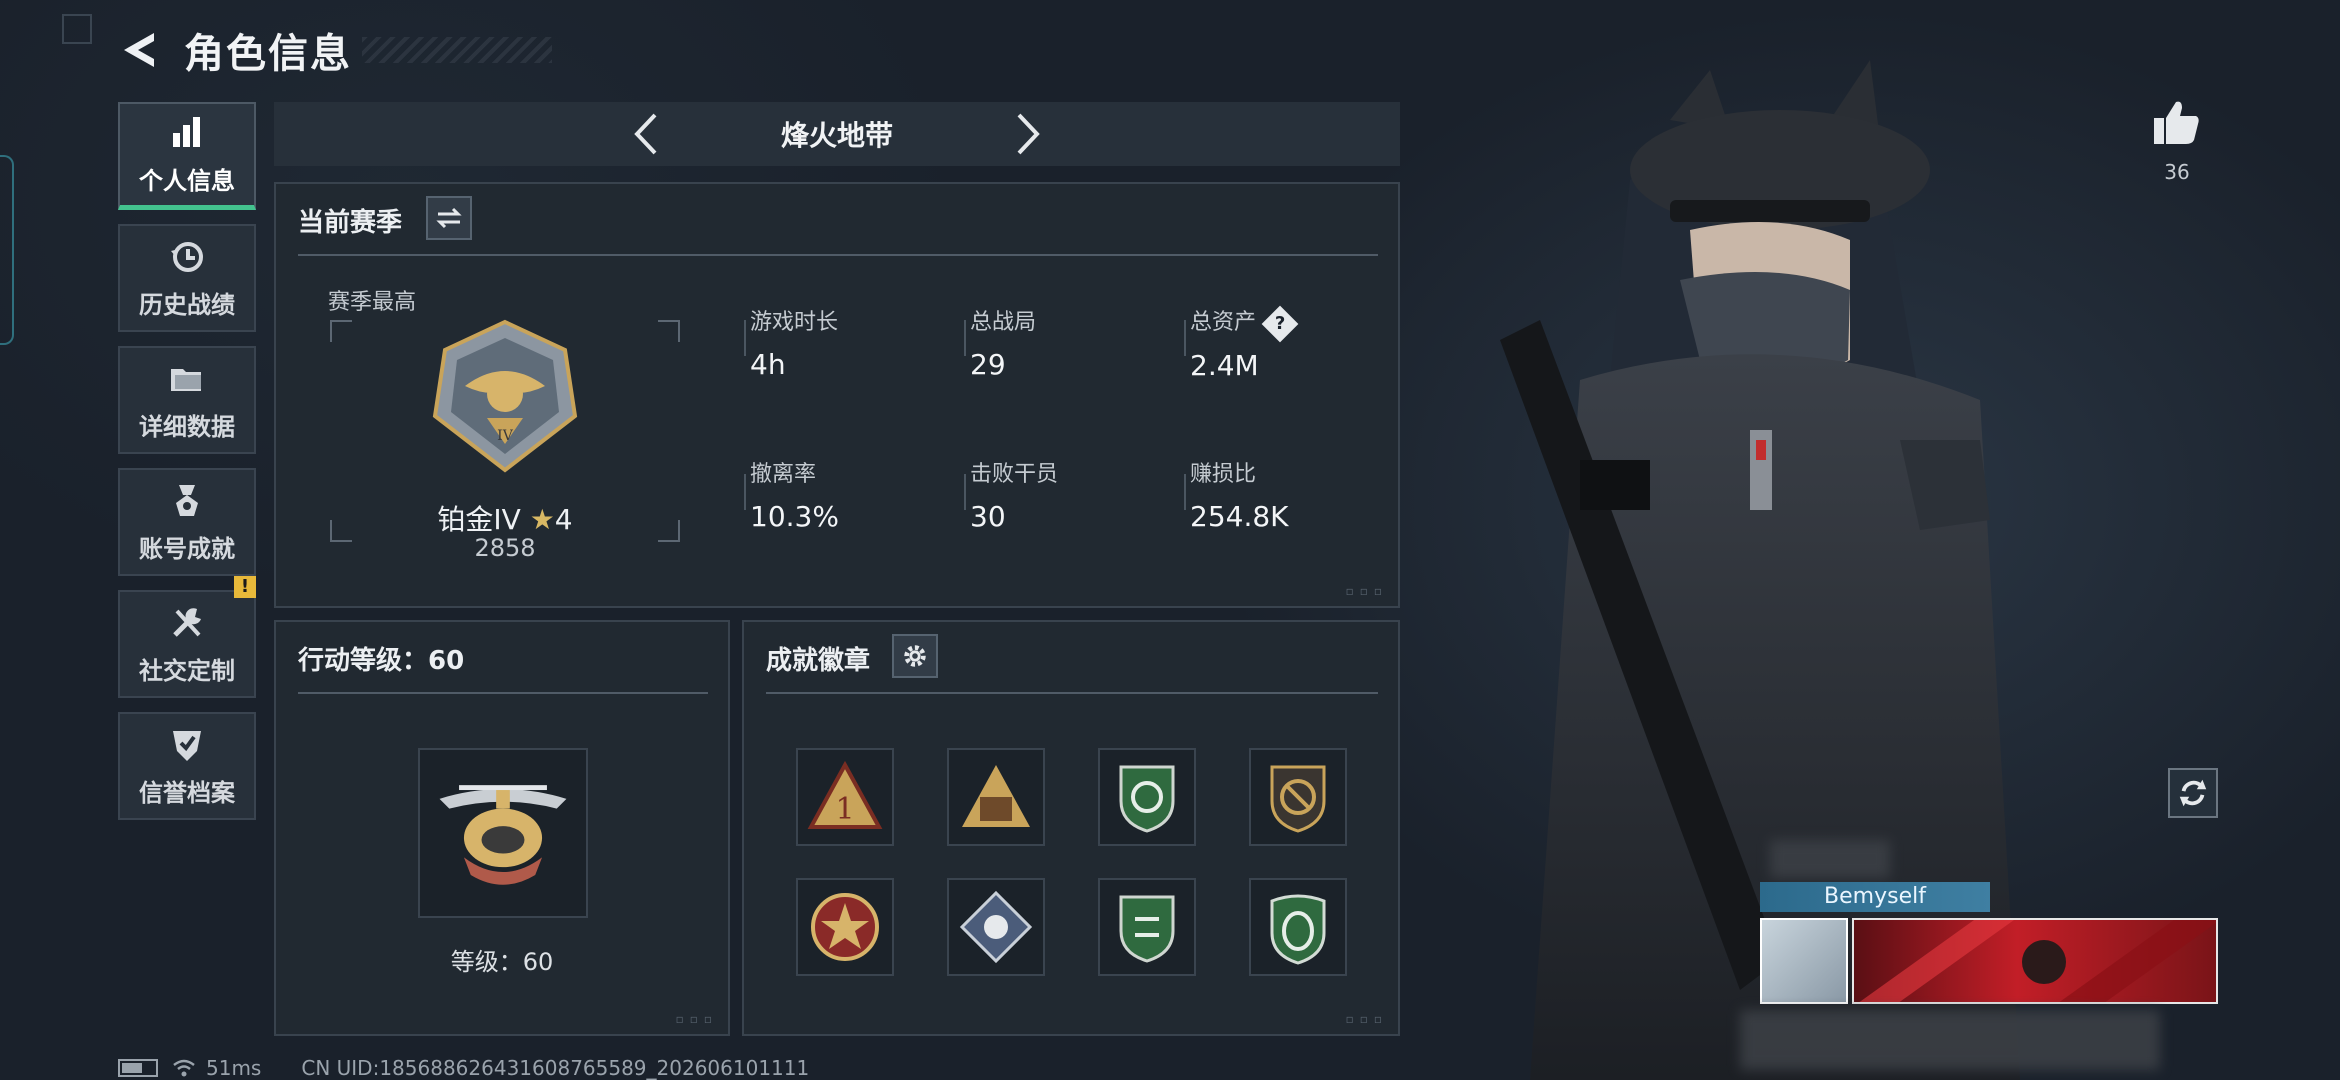  What do you see at coordinates (502, 962) in the screenshot?
I see `level-caption: 等级：60` at bounding box center [502, 962].